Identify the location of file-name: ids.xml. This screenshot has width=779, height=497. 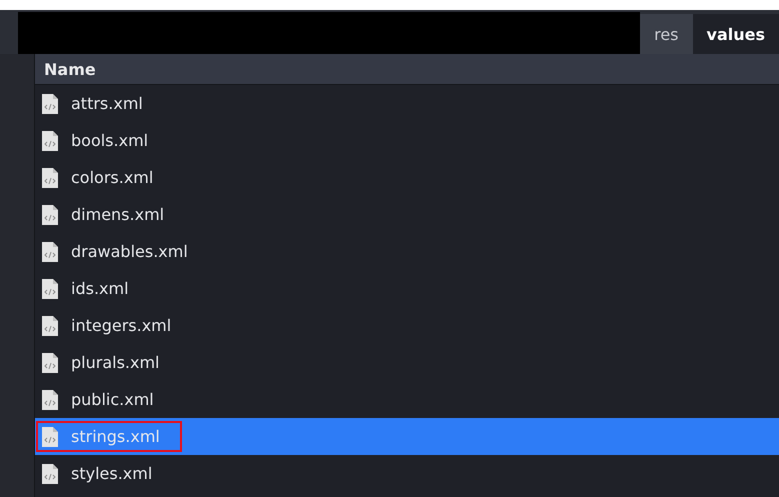
(100, 288).